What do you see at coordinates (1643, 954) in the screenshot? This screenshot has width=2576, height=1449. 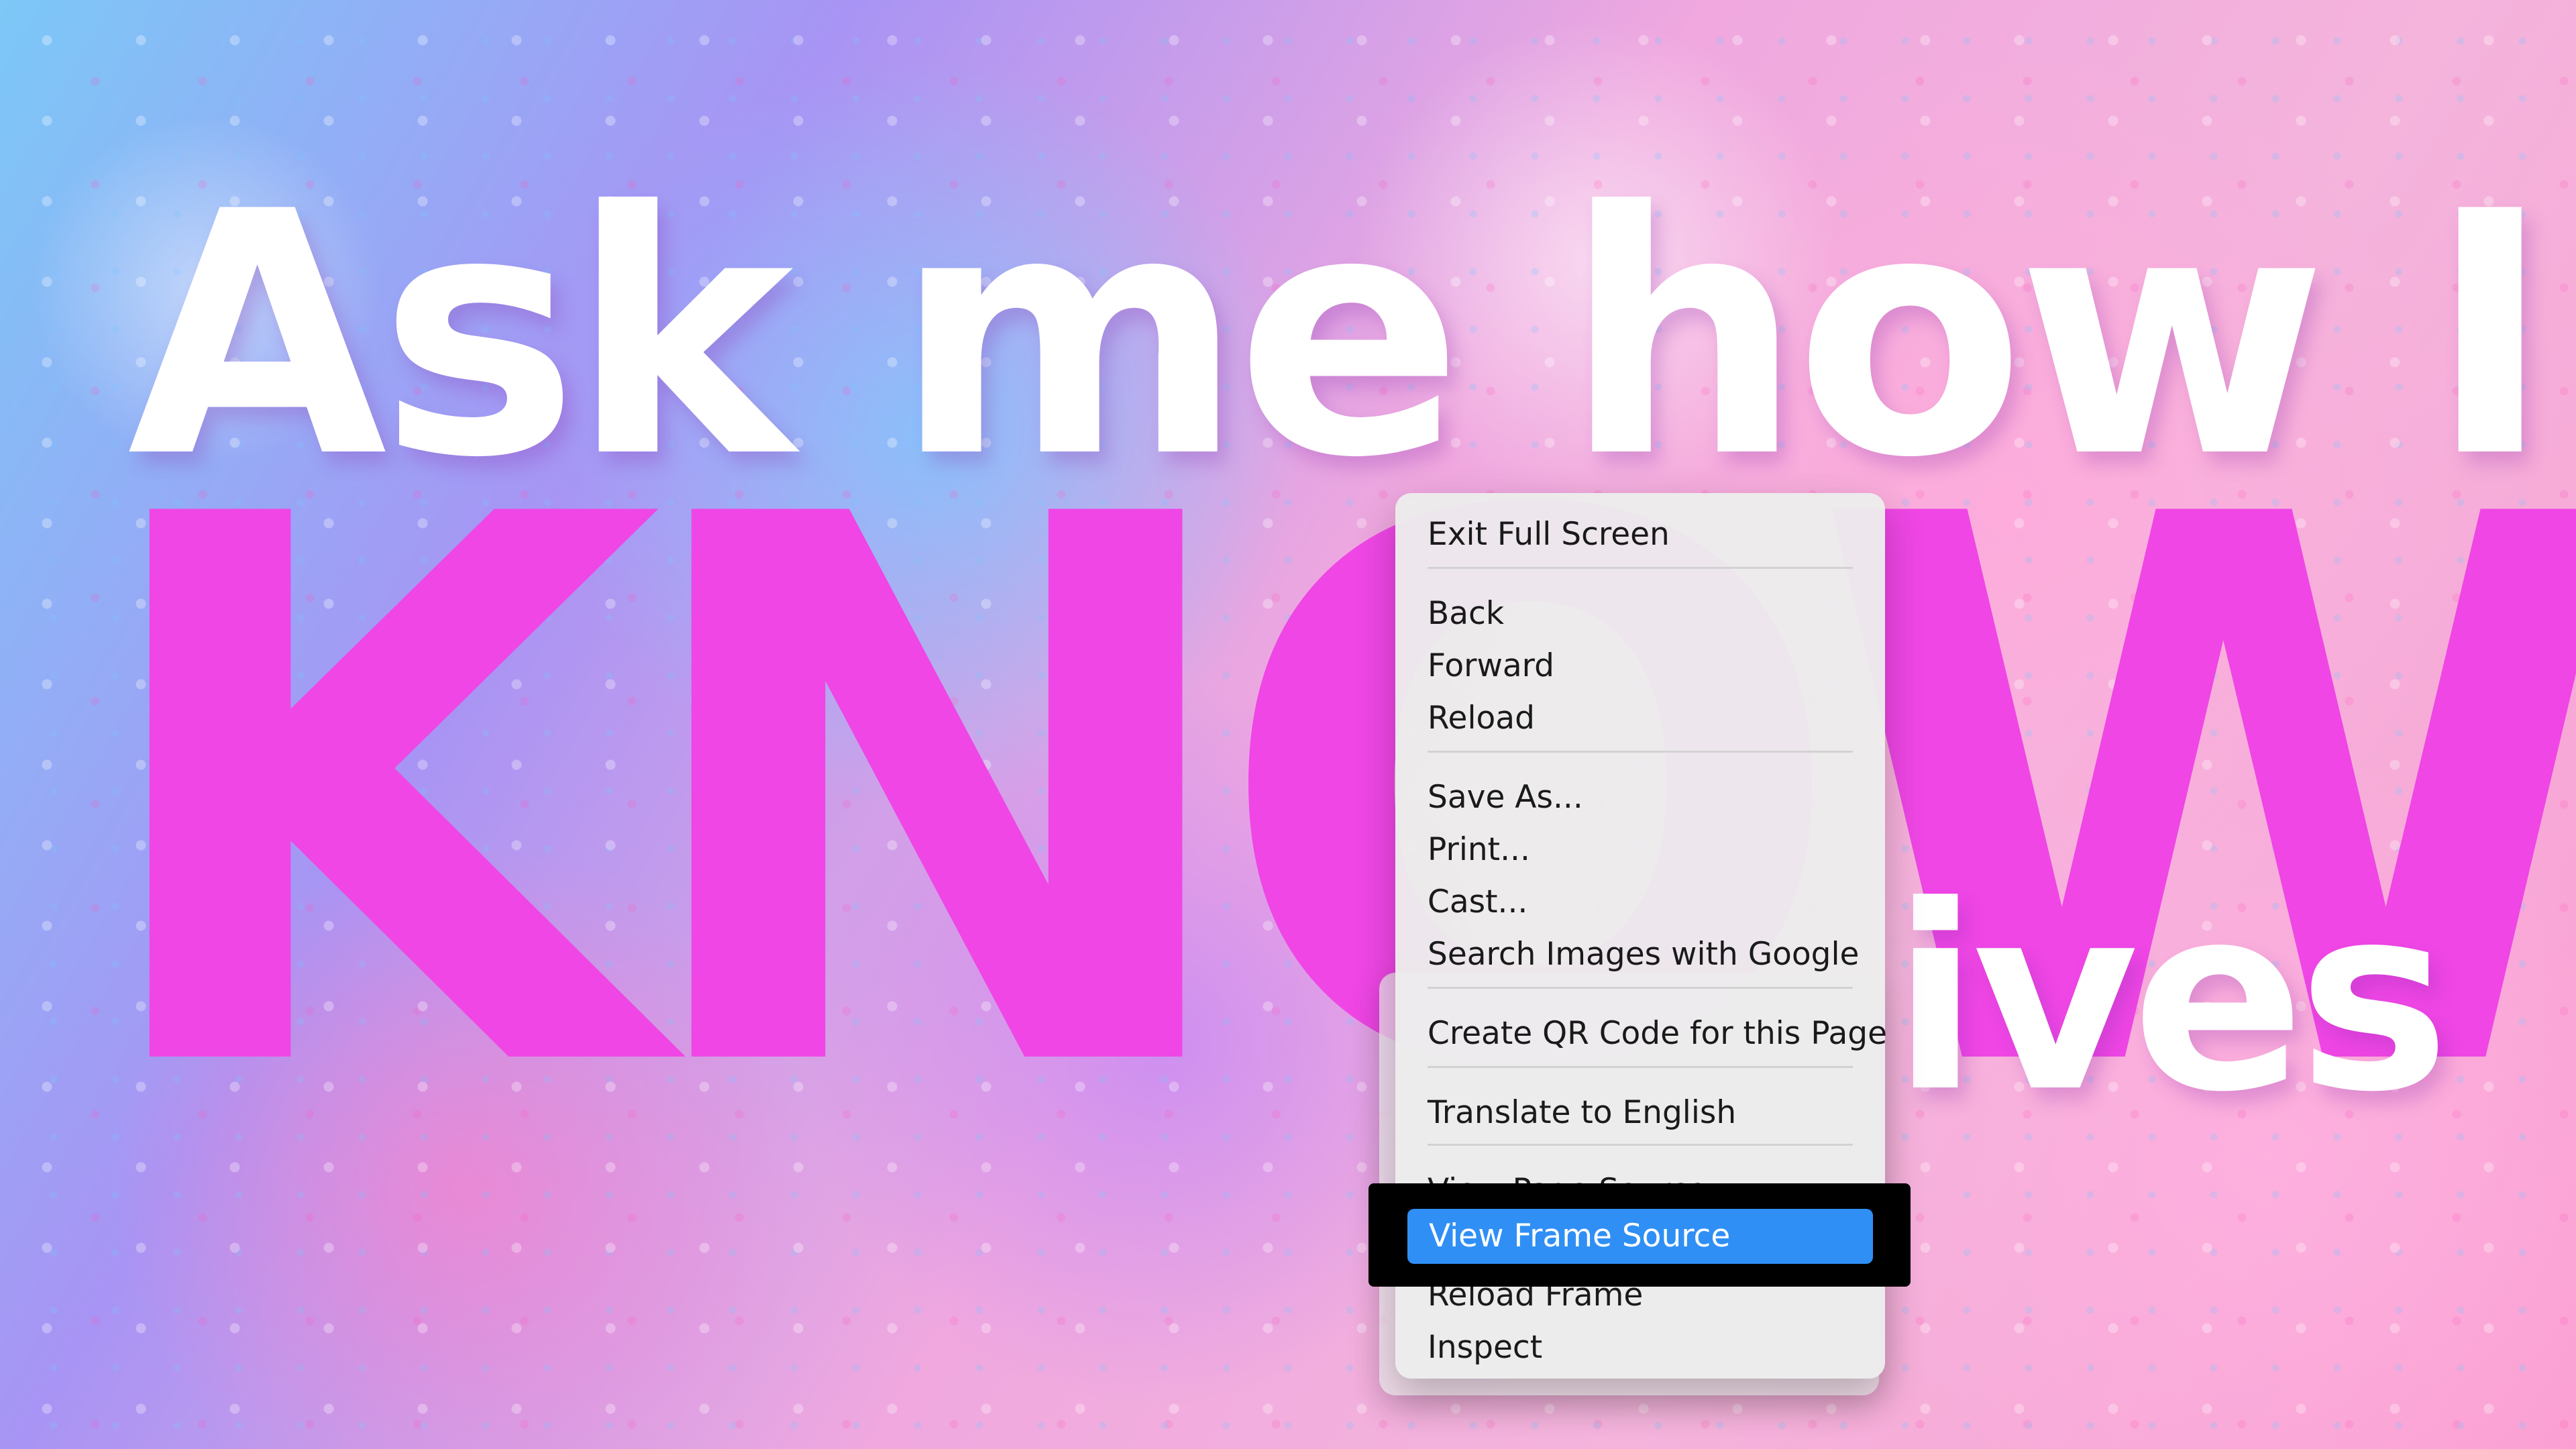 I see `menu-item-search-images-with-google: Search Images with Google` at bounding box center [1643, 954].